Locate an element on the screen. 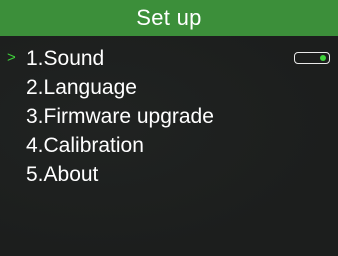 This screenshot has height=256, width=338. selection-cursor-icon: > is located at coordinates (11, 57).